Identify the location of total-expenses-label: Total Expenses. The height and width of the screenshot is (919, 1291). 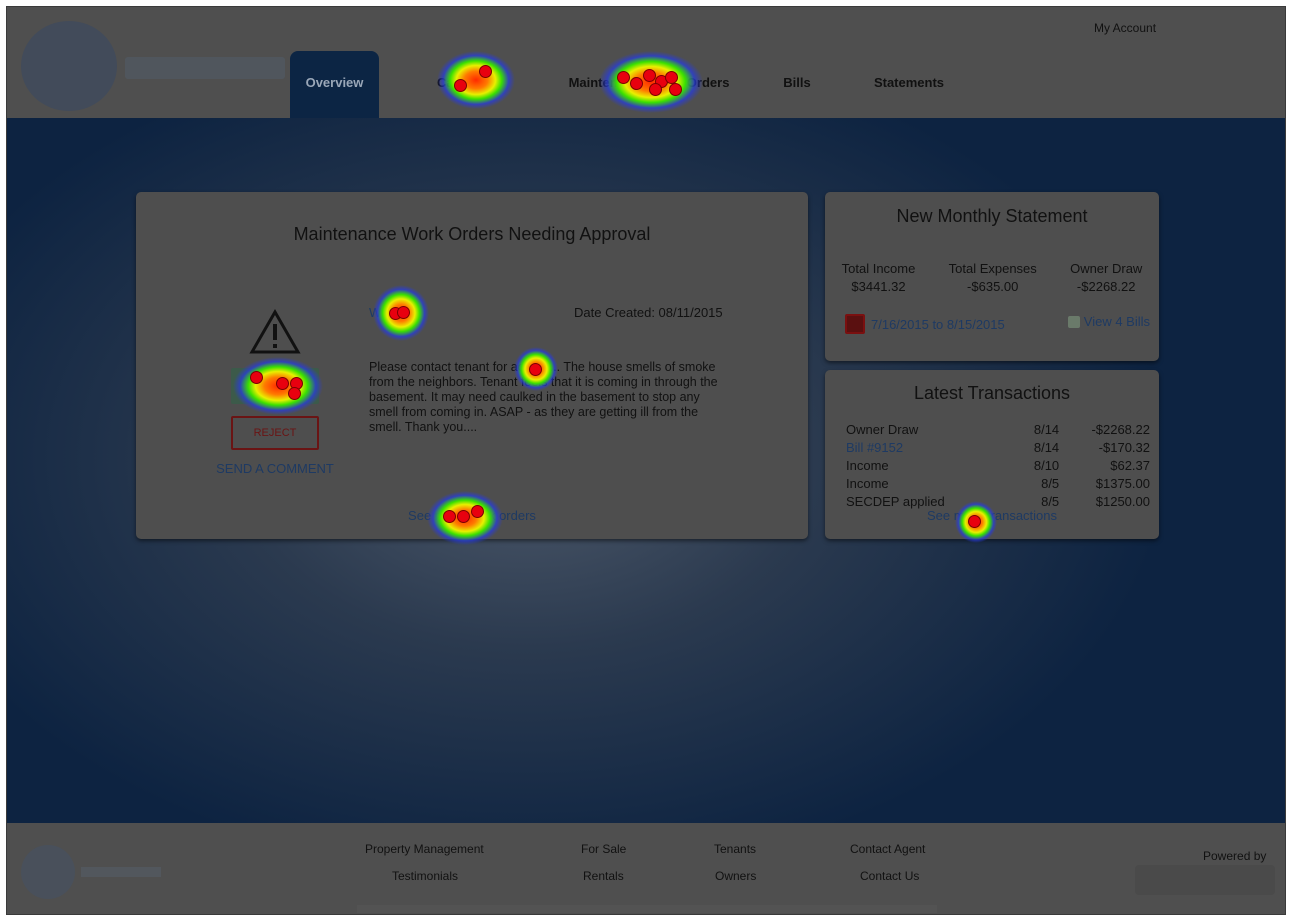
(992, 268).